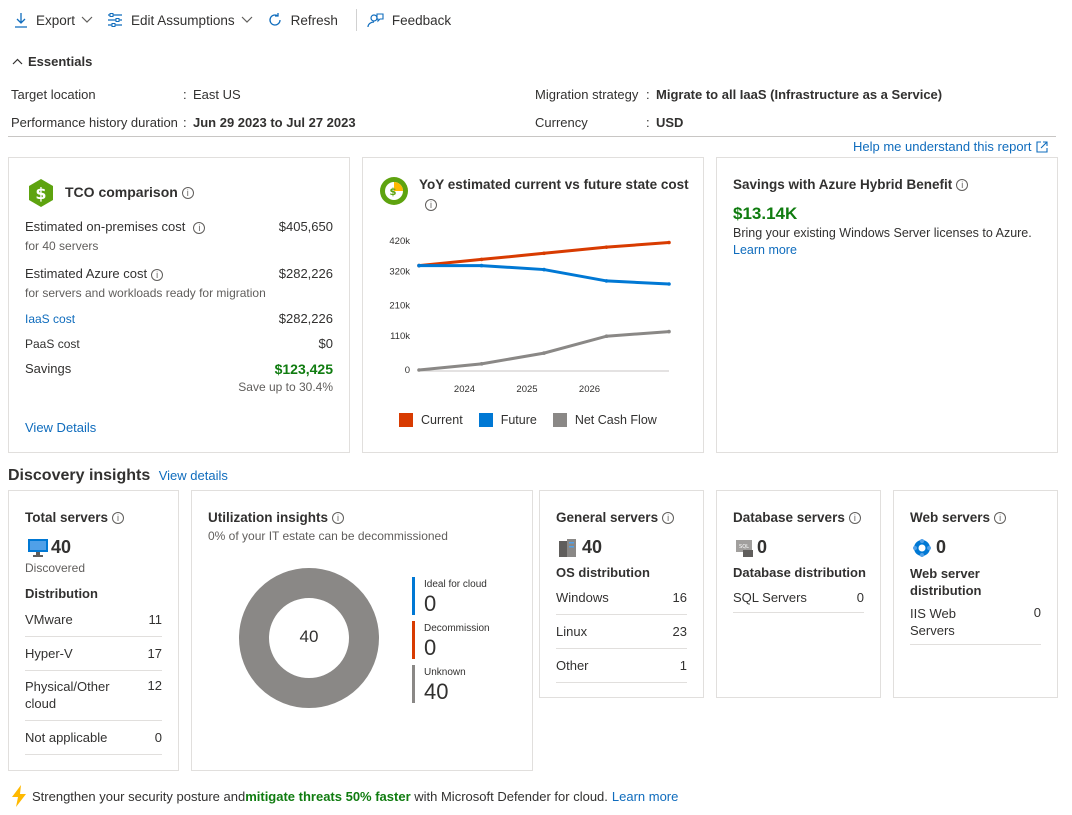 Image resolution: width=1072 pixels, height=815 pixels. I want to click on db-value: 0, so click(860, 597).